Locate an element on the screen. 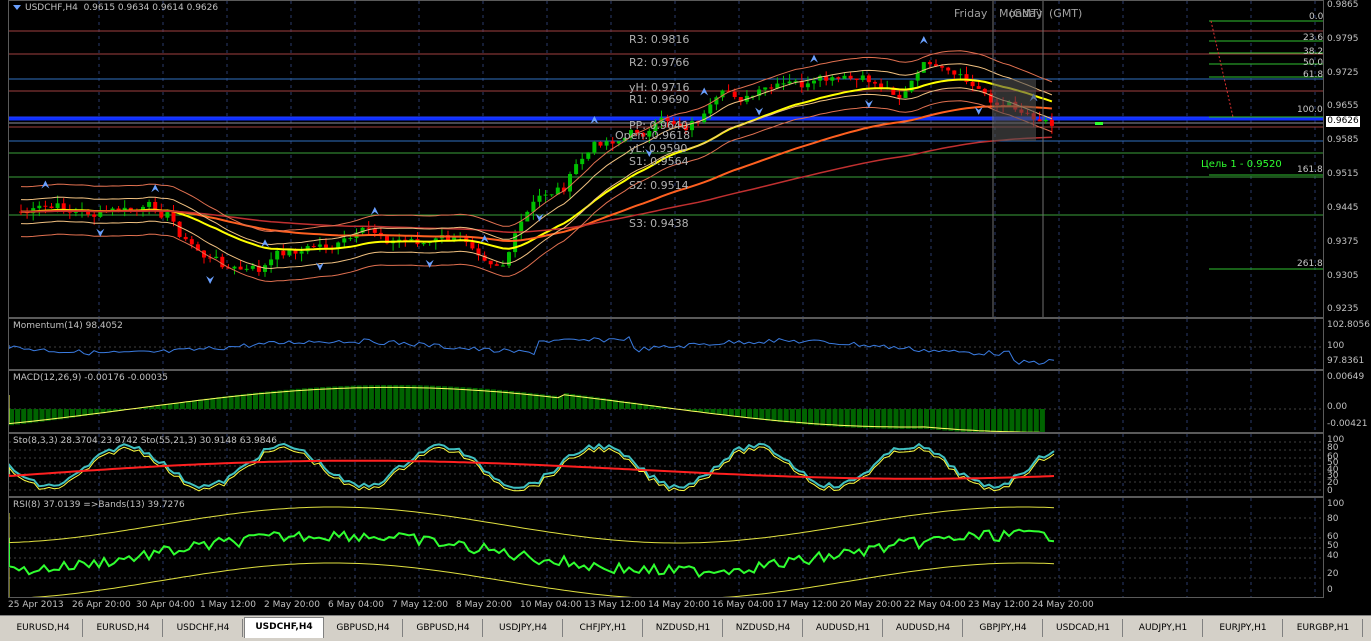  fib-label-38: 38.2 is located at coordinates (1313, 52).